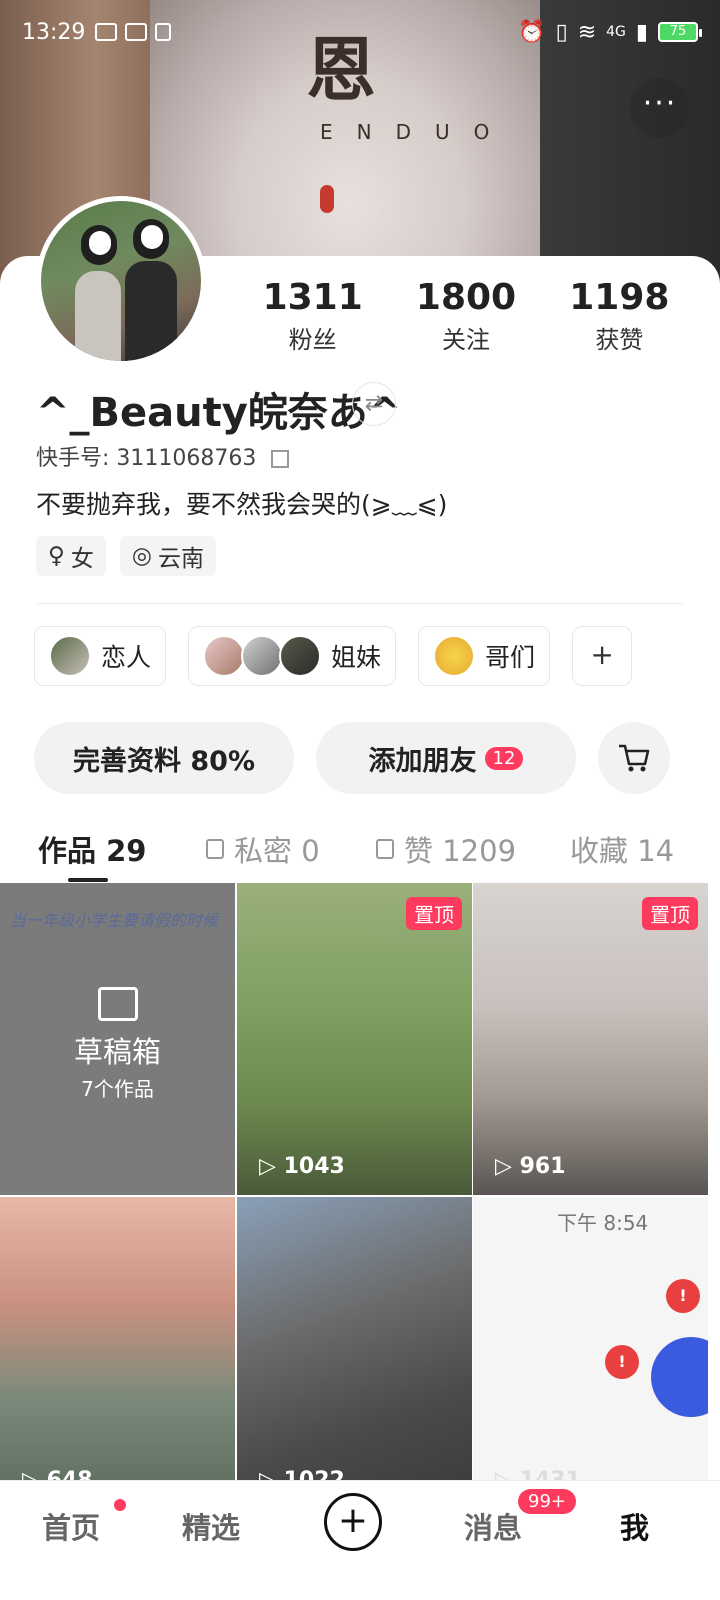 Image resolution: width=720 pixels, height=1600 pixels. I want to click on qr-code-icon, so click(280, 459).